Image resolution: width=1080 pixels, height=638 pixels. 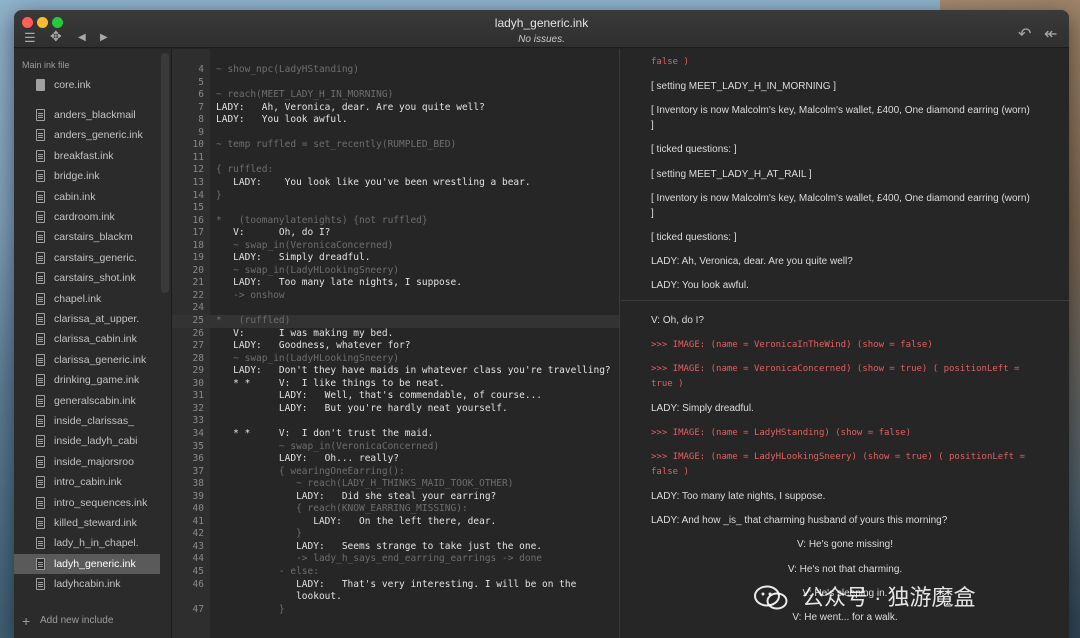 I want to click on code-line: 30 * * V: I like things to be neat., so click(x=395, y=384).